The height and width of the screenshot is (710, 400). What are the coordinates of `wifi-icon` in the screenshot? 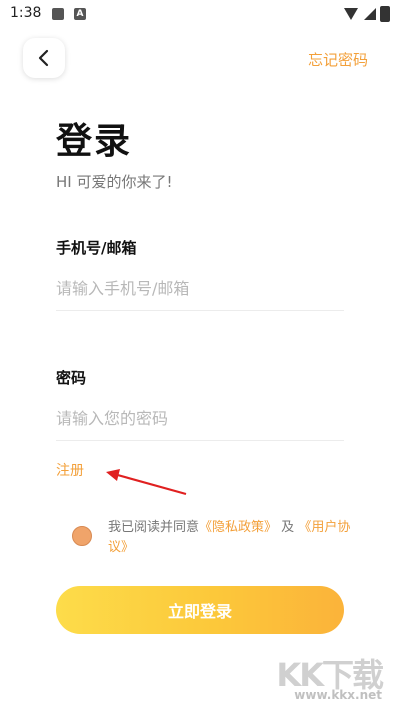 It's located at (351, 14).